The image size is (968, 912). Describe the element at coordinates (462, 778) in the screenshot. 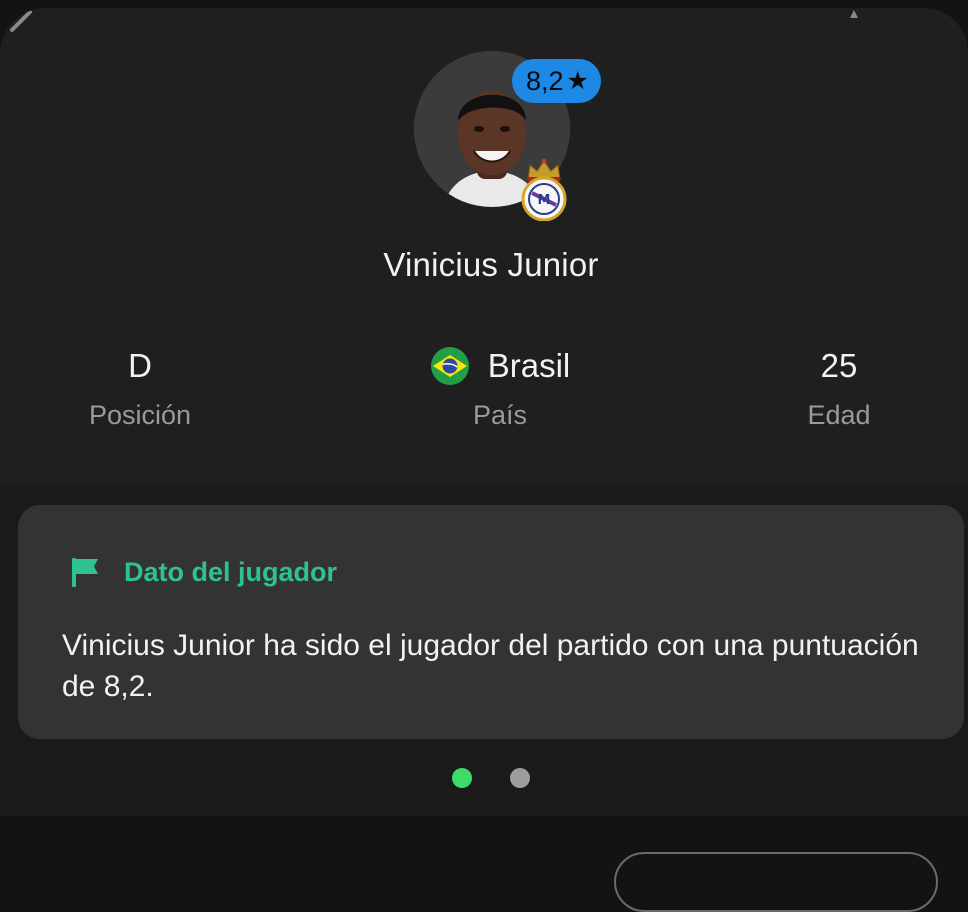

I see `pager-dot-active` at that location.